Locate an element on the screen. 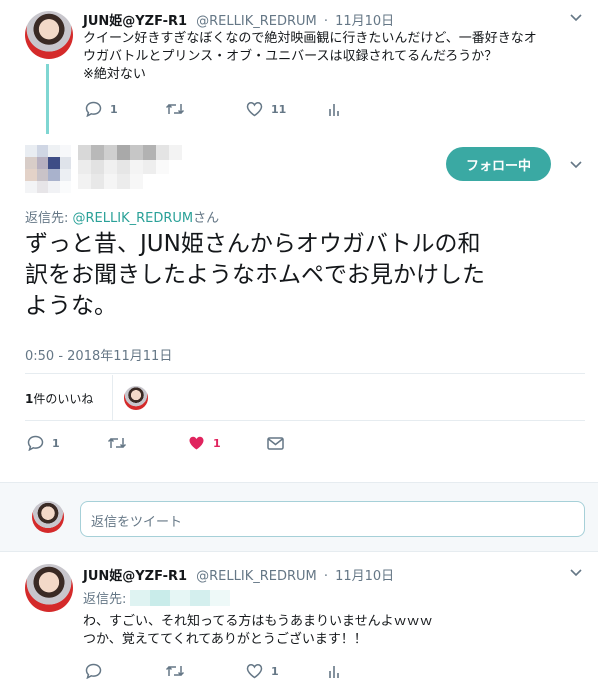 This screenshot has width=598, height=687. reply-button is located at coordinates (93, 671).